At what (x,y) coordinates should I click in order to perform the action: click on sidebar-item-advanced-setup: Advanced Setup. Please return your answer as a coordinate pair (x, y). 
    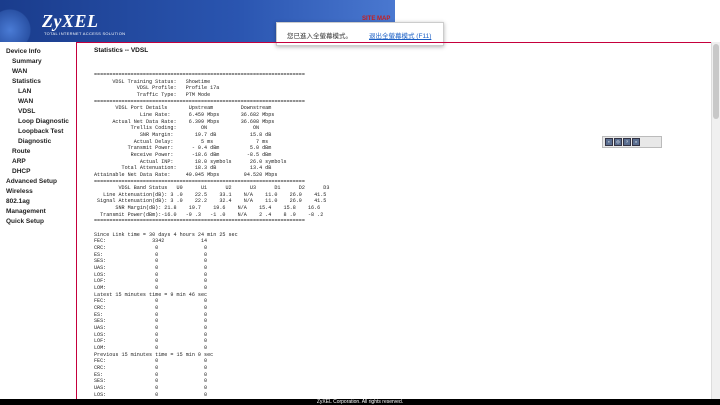
    Looking at the image, I should click on (31, 181).